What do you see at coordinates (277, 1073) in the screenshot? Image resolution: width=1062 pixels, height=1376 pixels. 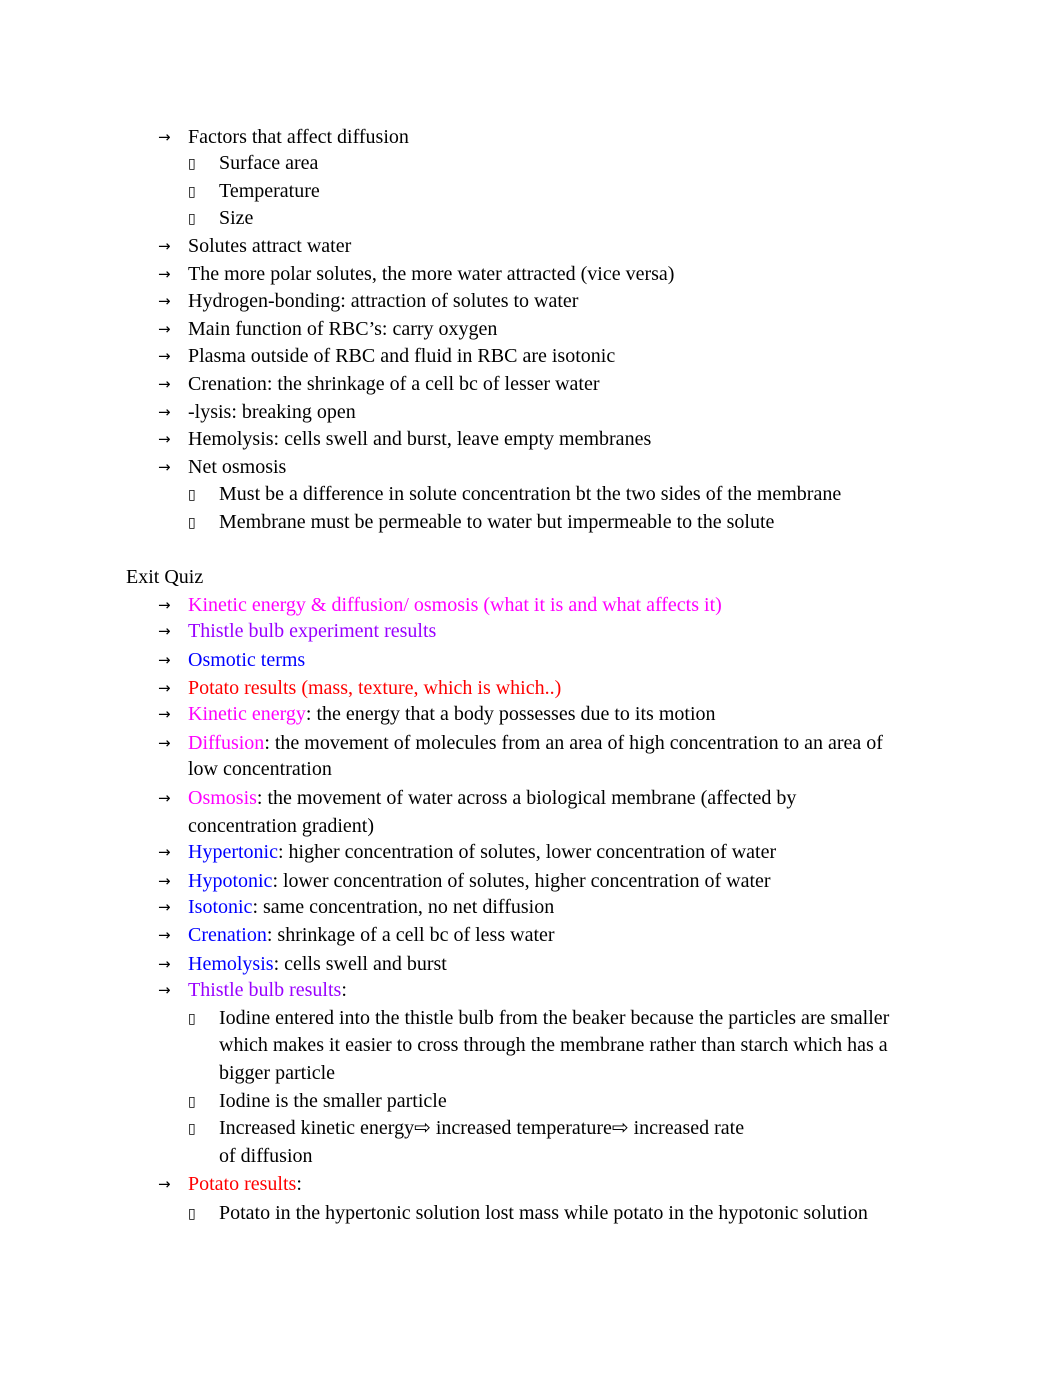 I see `sub-list-item-continuation: bigger particle` at bounding box center [277, 1073].